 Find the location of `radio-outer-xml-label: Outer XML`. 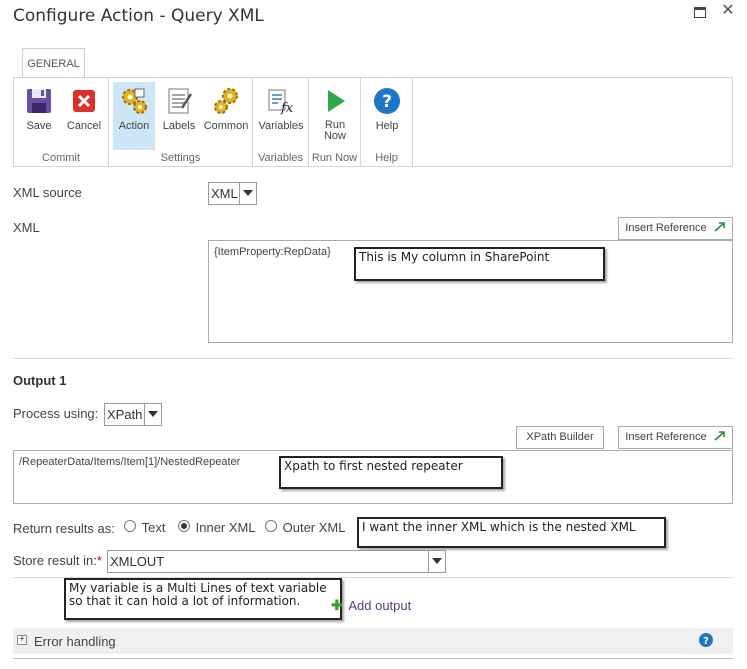

radio-outer-xml-label: Outer XML is located at coordinates (314, 527).